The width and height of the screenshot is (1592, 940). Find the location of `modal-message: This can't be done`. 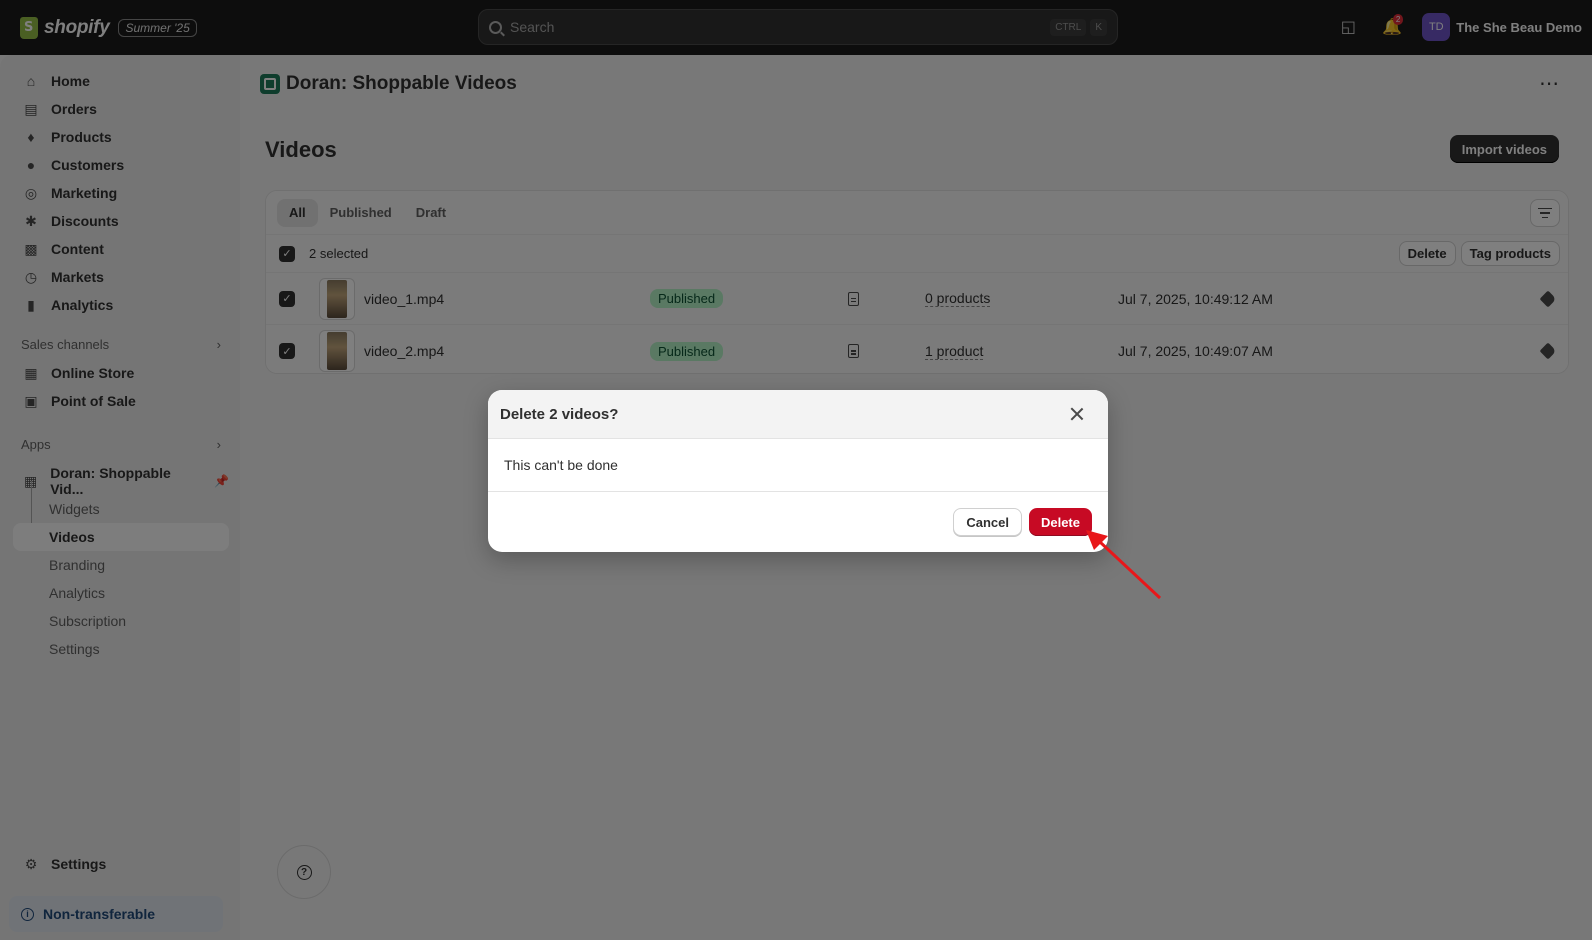

modal-message: This can't be done is located at coordinates (561, 465).